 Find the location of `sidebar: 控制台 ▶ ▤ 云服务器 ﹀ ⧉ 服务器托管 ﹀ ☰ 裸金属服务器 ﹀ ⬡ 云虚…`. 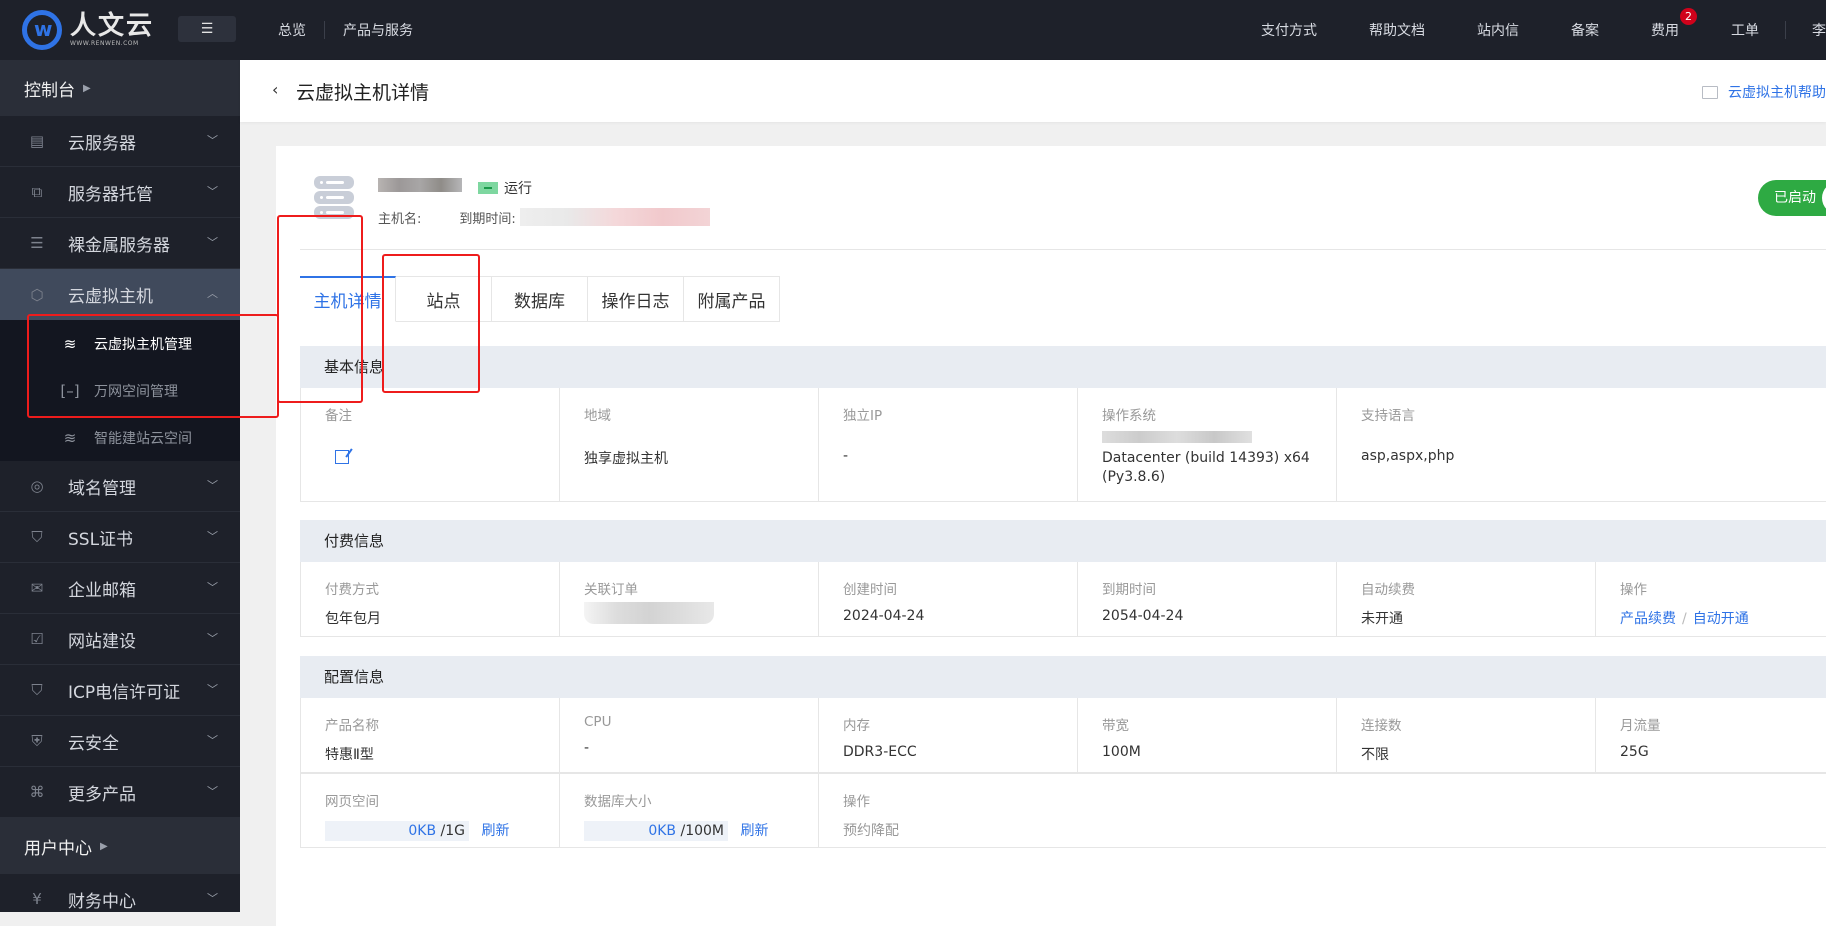

sidebar: 控制台 ▶ ▤ 云服务器 ﹀ ⧉ 服务器托管 ﹀ ☰ 裸金属服务器 ﹀ ⬡ 云虚… is located at coordinates (120, 486).